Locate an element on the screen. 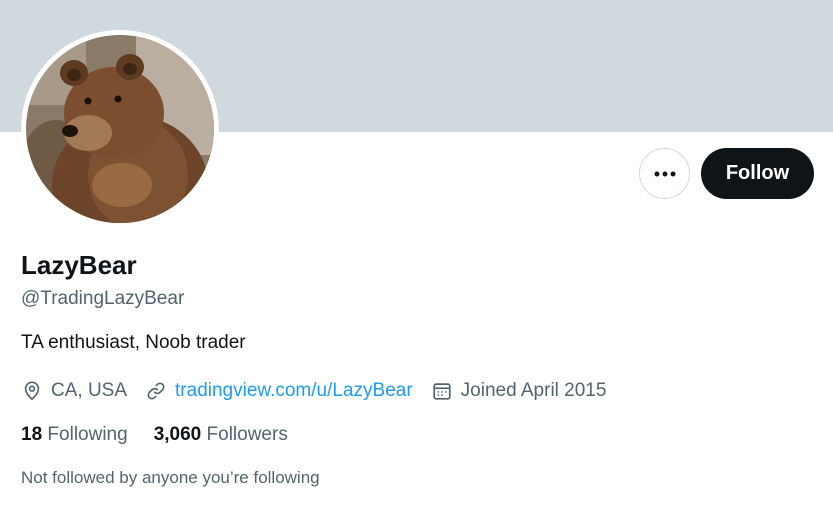  location-text: CA, USA is located at coordinates (89, 390).